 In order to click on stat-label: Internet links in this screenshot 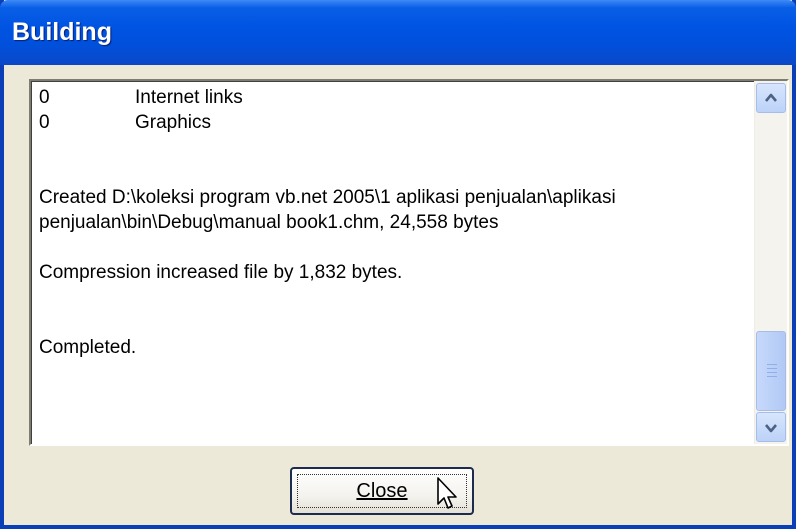, I will do `click(189, 97)`.